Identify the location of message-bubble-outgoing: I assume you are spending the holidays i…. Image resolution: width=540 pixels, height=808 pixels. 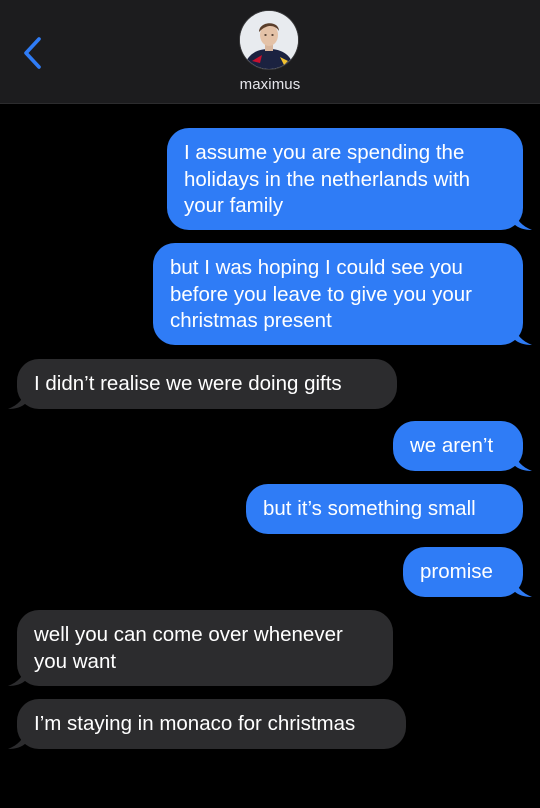
(345, 179).